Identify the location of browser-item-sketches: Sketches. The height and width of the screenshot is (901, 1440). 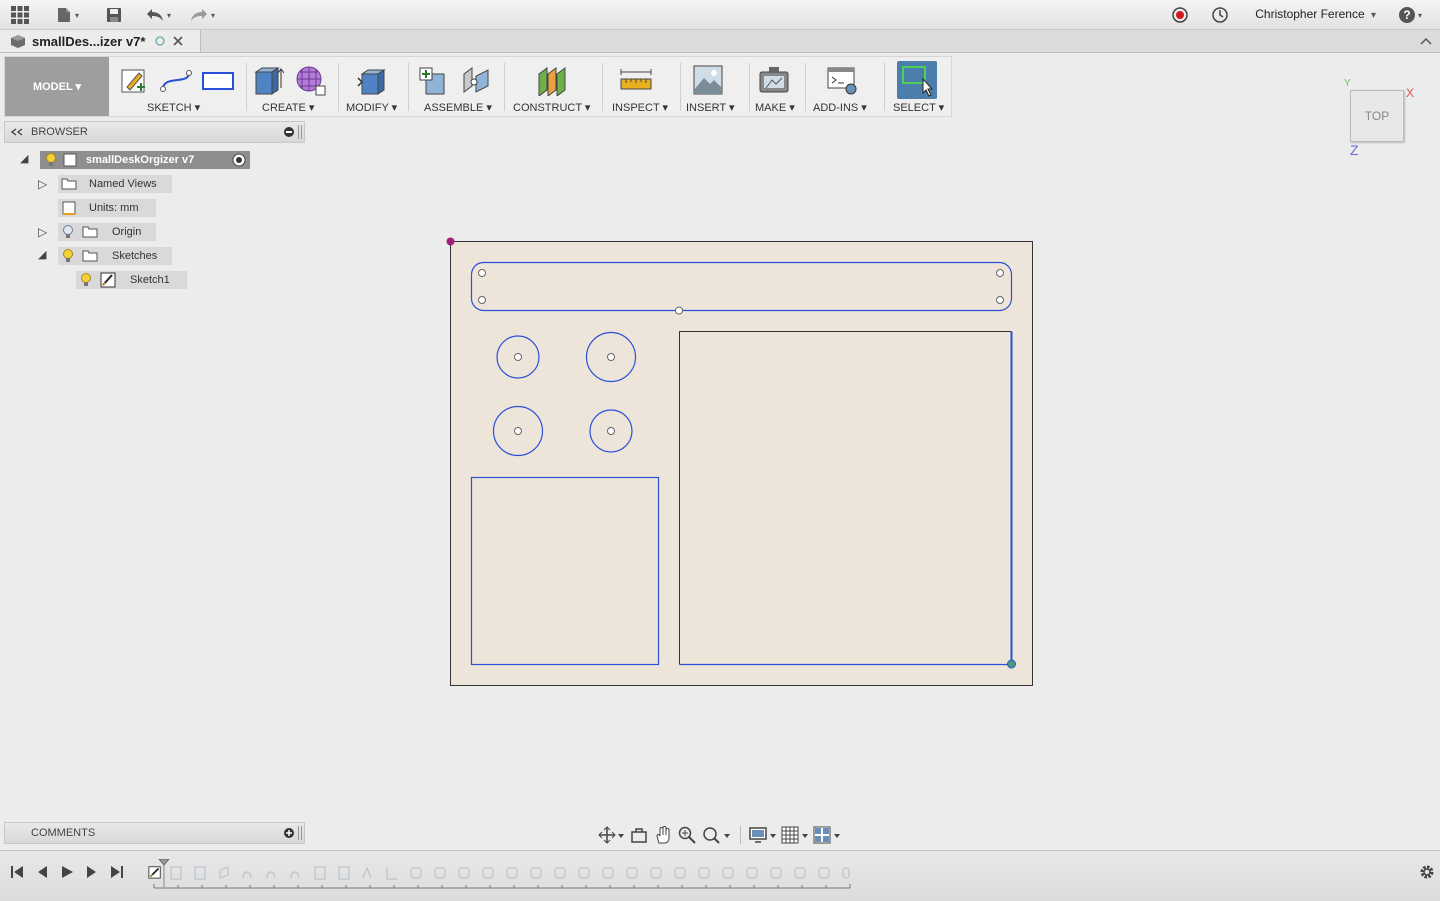
(115, 256).